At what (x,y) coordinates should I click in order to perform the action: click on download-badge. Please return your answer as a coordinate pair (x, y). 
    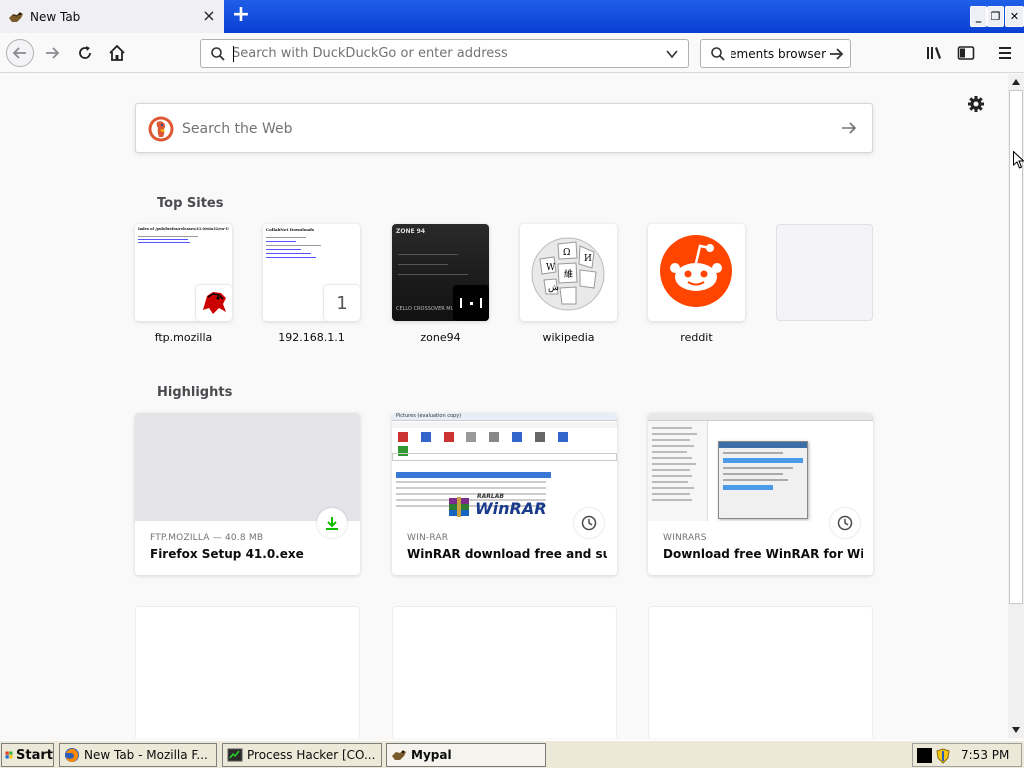
    Looking at the image, I should click on (332, 523).